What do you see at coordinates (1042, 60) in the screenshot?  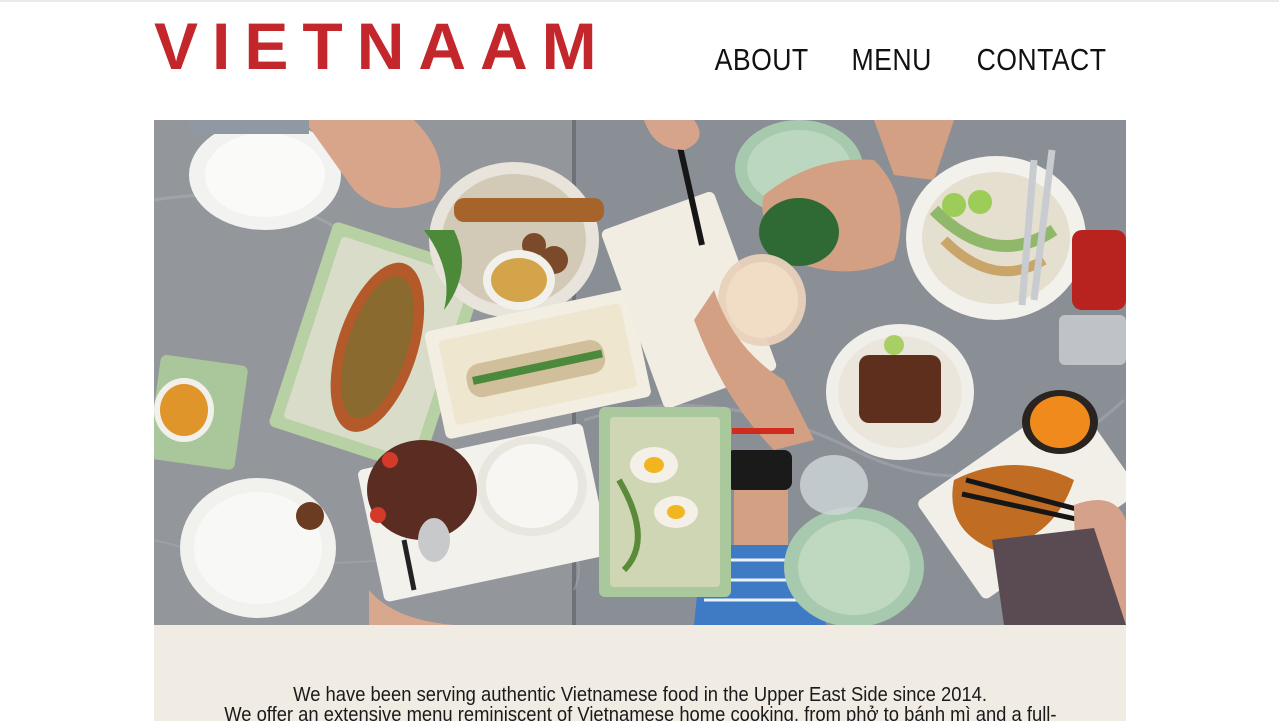 I see `nav-contact-link: CONTACT` at bounding box center [1042, 60].